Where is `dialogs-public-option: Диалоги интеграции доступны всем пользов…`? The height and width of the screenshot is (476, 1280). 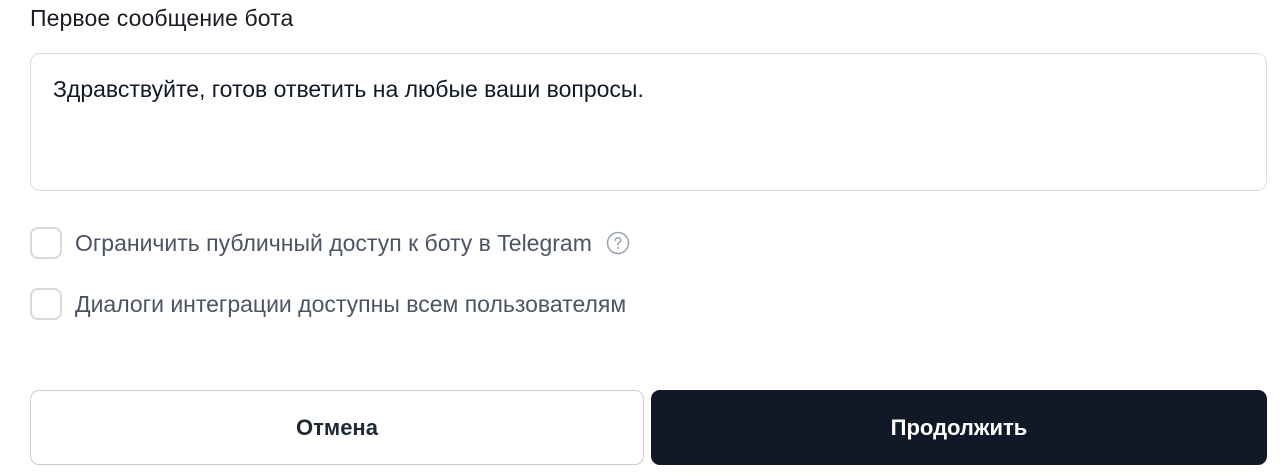
dialogs-public-option: Диалоги интеграции доступны всем пользов… is located at coordinates (328, 304).